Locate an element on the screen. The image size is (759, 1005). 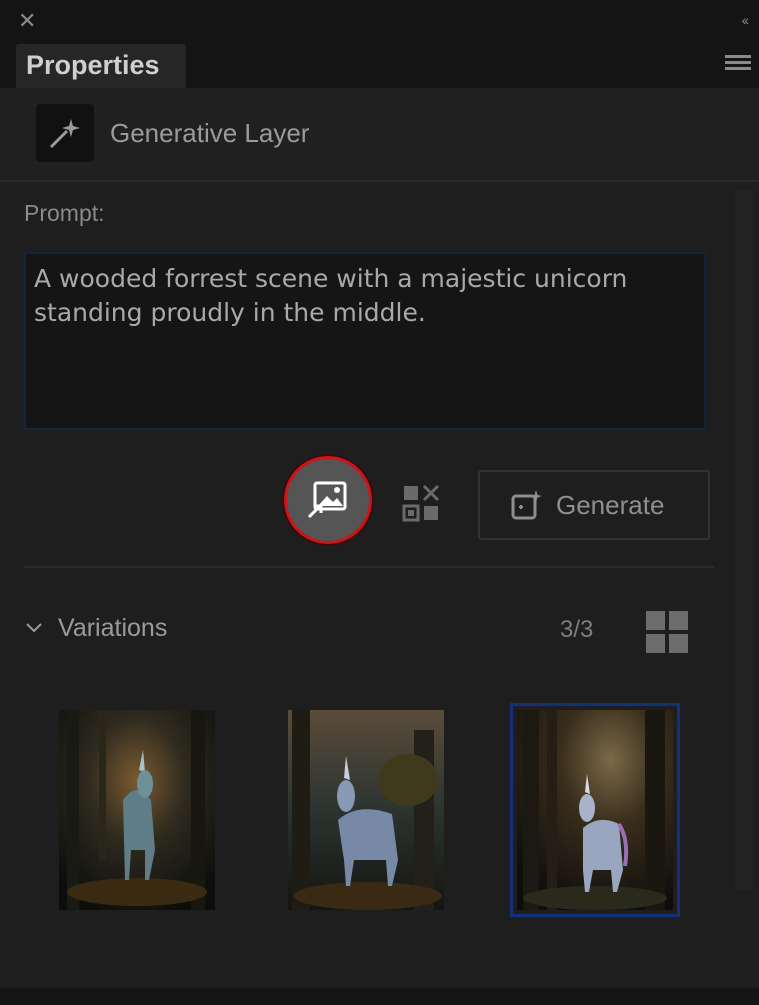
collapse-icon: ‹‹ is located at coordinates (745, 20).